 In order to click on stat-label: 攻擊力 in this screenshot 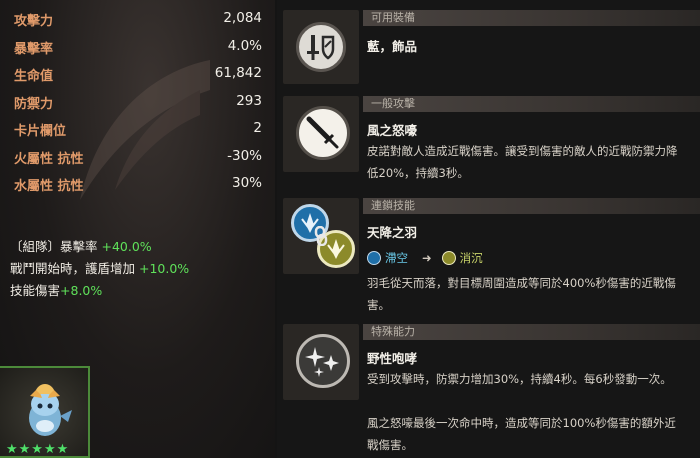, I will do `click(34, 21)`.